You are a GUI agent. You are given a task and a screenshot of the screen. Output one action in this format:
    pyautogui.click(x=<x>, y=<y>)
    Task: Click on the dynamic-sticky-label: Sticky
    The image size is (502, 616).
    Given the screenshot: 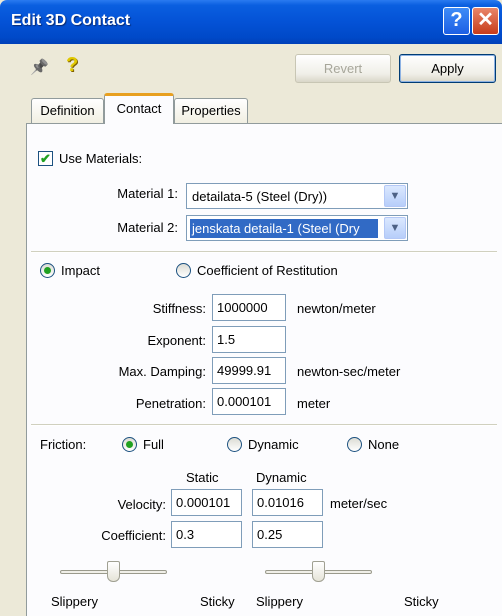 What is the action you would take?
    pyautogui.click(x=421, y=601)
    